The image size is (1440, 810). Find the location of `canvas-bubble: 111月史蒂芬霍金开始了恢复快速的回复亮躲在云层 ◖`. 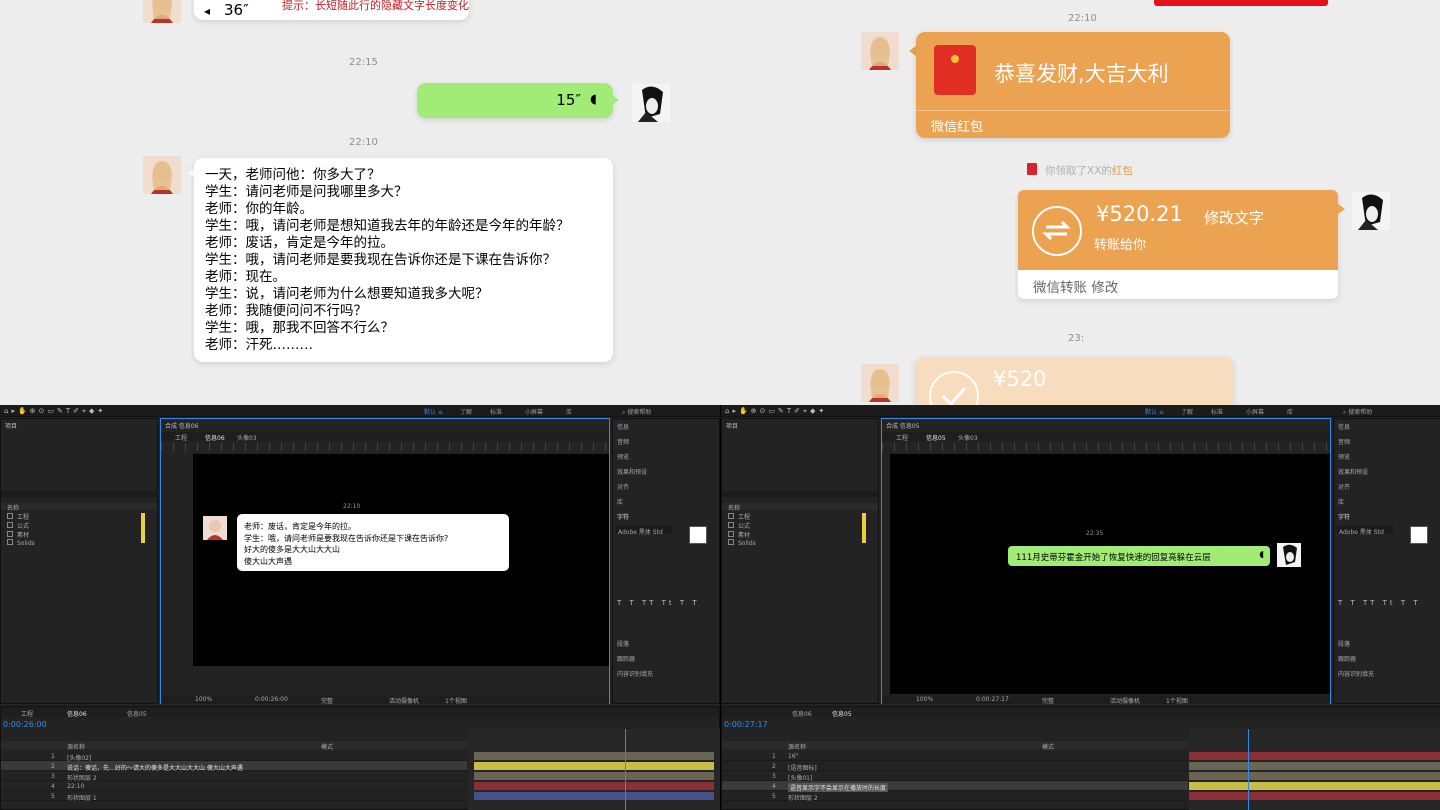

canvas-bubble: 111月史蒂芬霍金开始了恢复快速的回复亮躲在云层 ◖ is located at coordinates (1139, 556).